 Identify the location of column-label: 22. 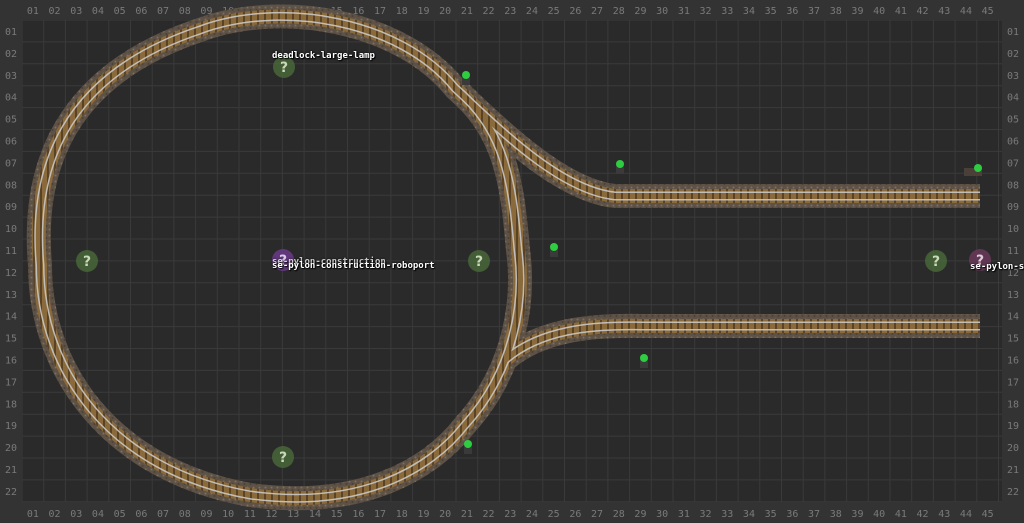
(489, 11).